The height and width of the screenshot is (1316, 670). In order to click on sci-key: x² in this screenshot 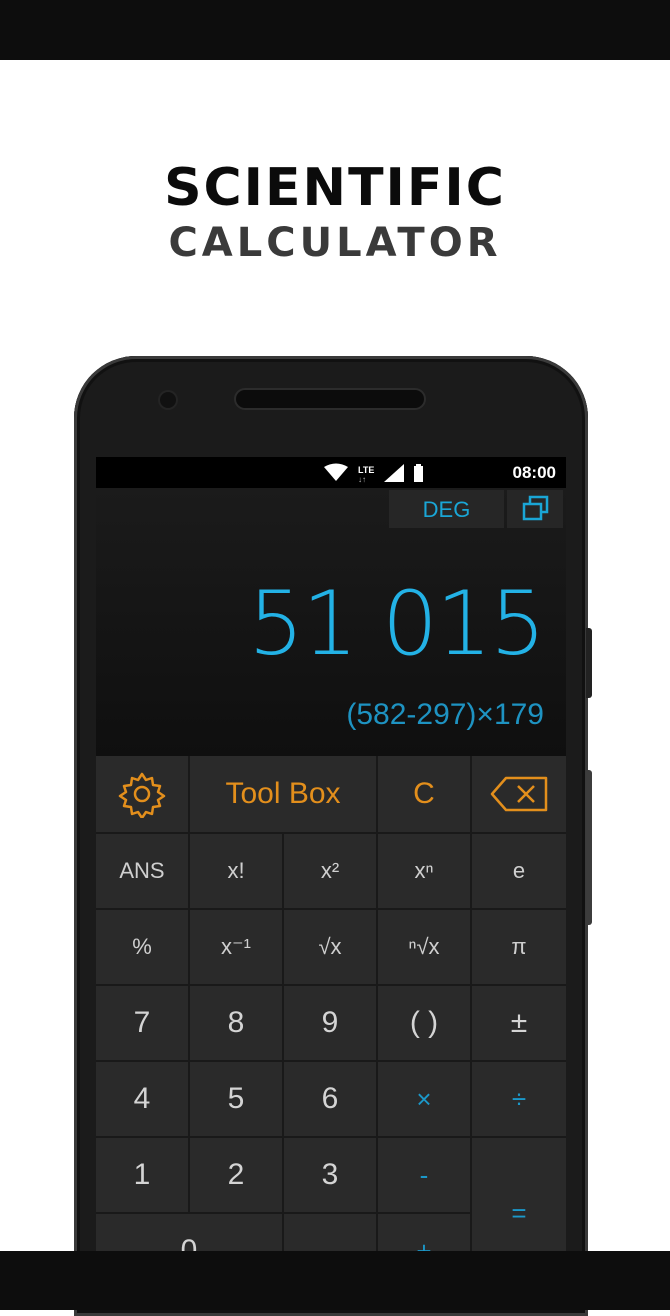, I will do `click(330, 871)`.